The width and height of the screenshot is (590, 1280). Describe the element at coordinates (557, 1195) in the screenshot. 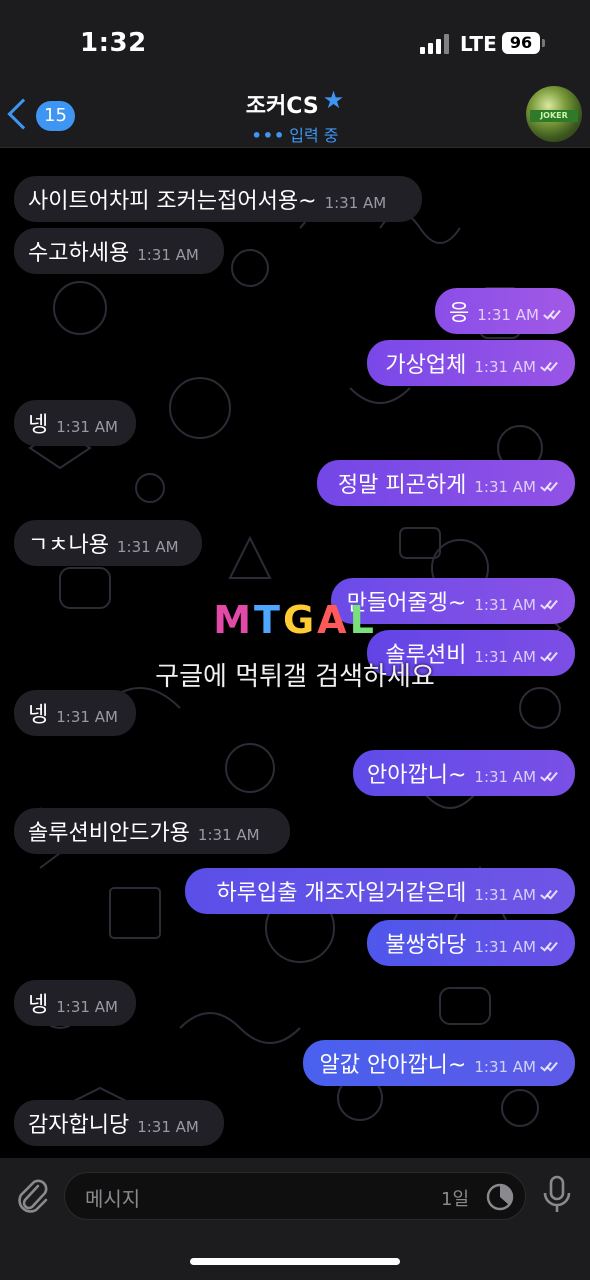

I see `microphone-icon` at that location.